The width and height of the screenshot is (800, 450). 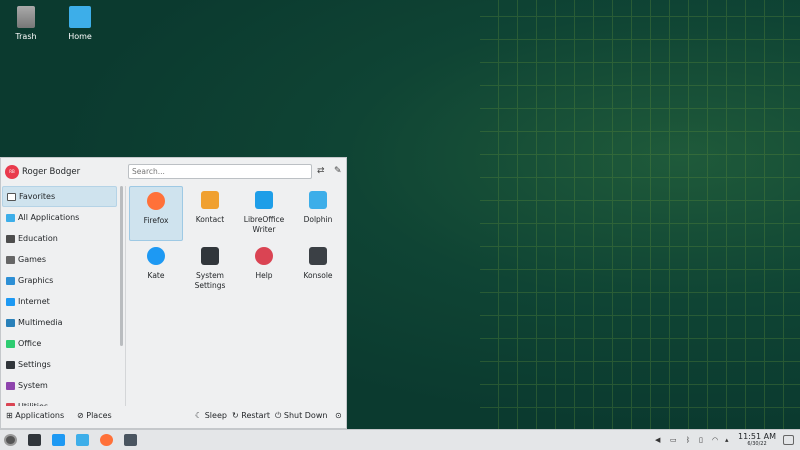 What do you see at coordinates (156, 201) in the screenshot?
I see `firefox-icon` at bounding box center [156, 201].